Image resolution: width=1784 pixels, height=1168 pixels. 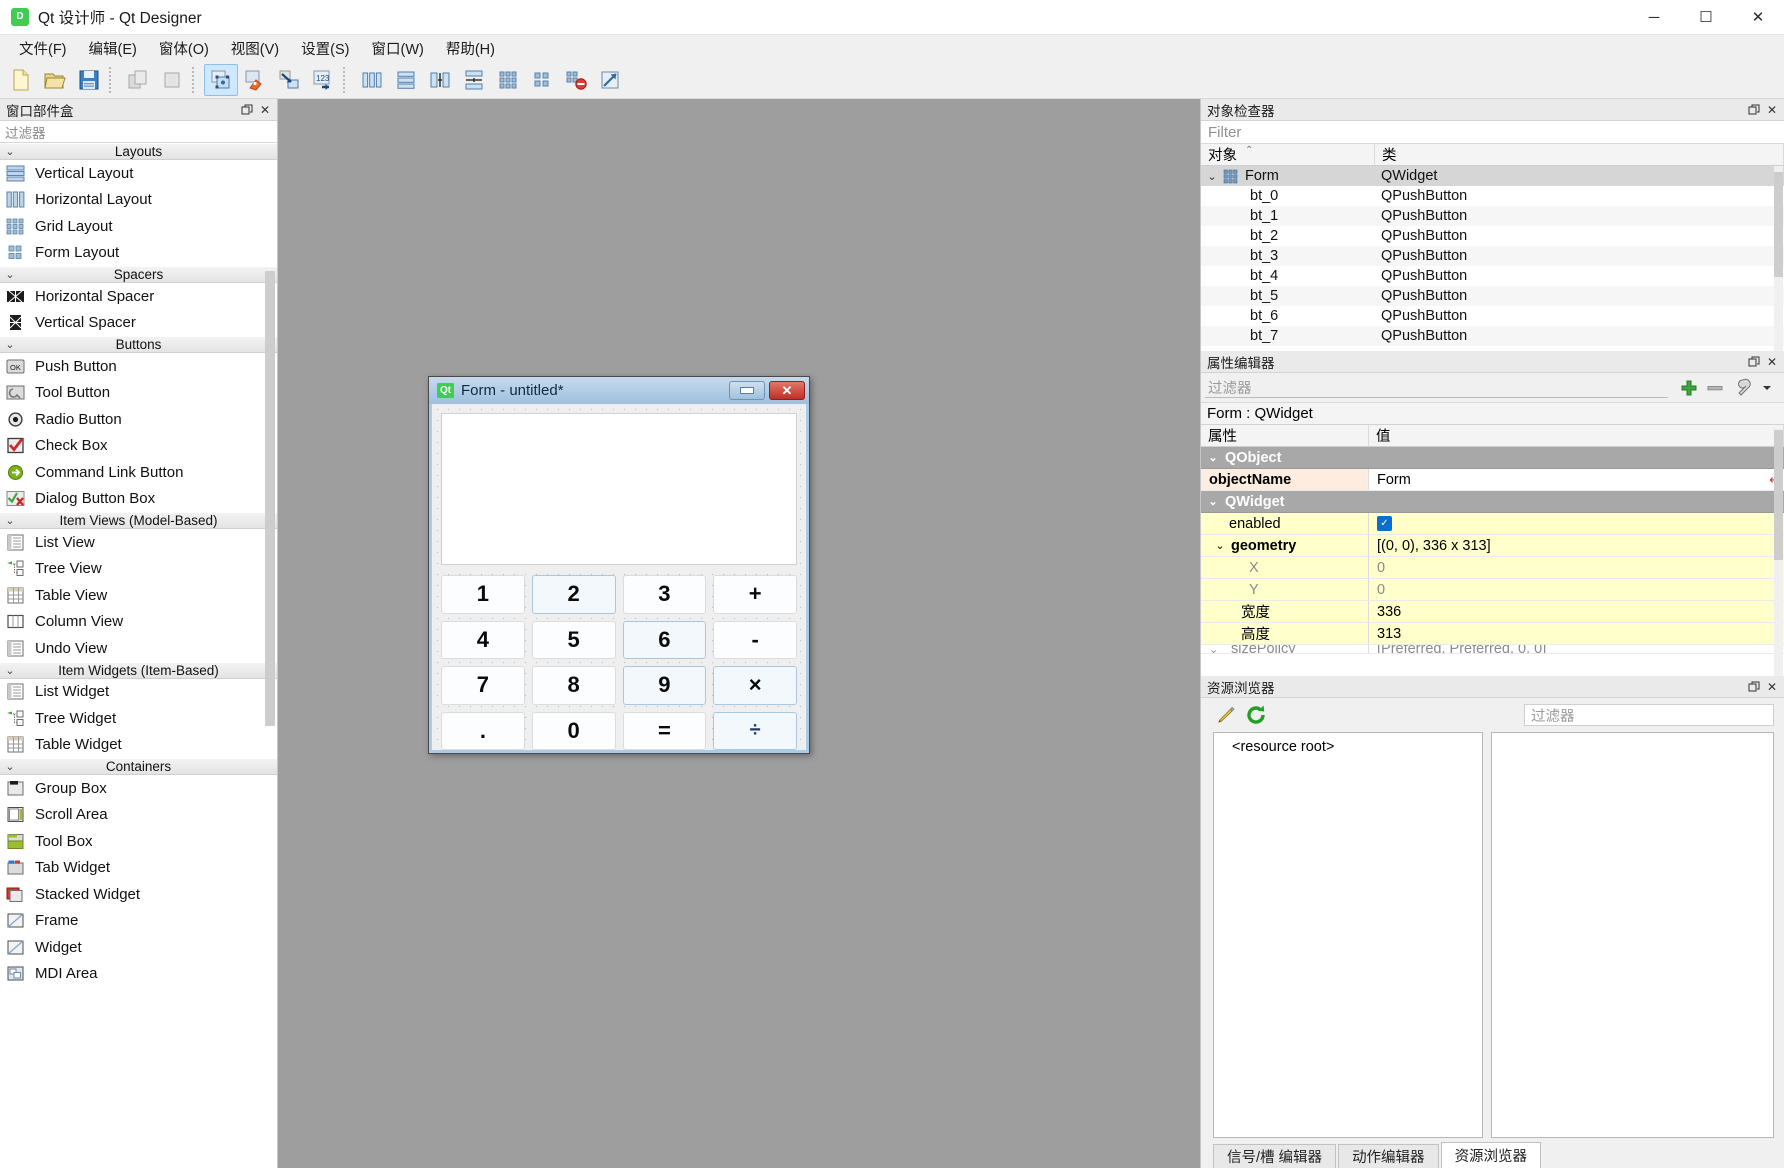 I want to click on layout-splitter-horizontal-icon, so click(x=440, y=80).